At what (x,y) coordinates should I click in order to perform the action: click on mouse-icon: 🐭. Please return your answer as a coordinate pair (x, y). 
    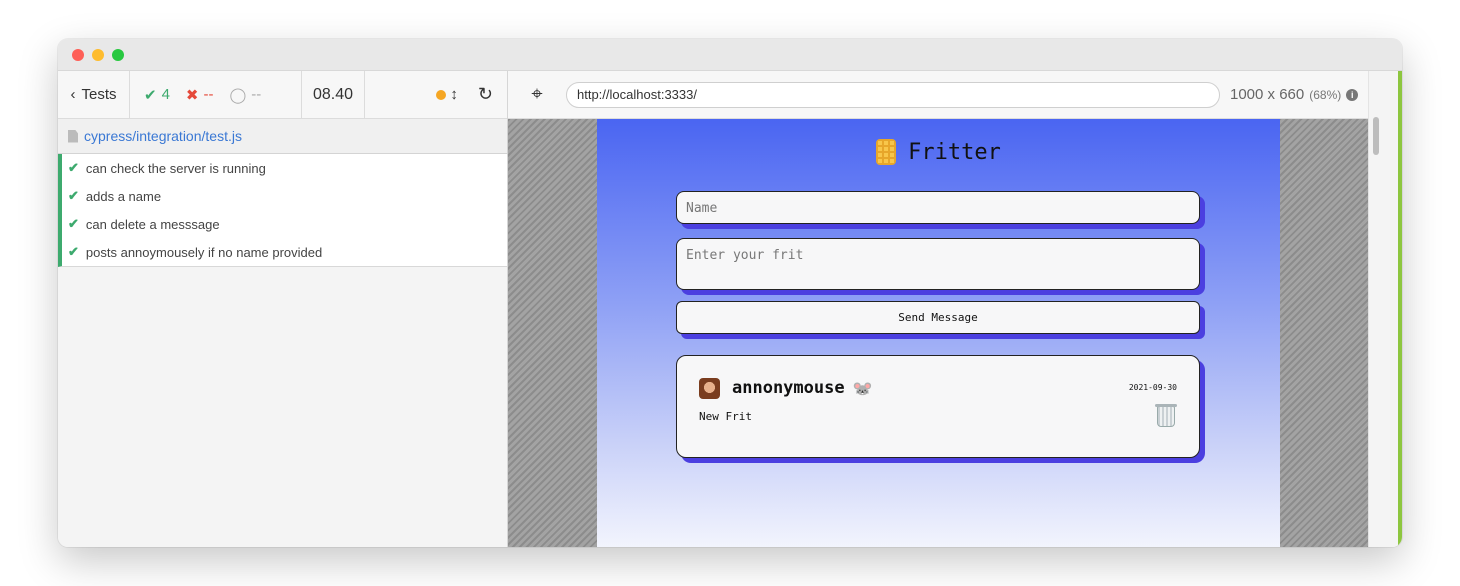
    Looking at the image, I should click on (862, 388).